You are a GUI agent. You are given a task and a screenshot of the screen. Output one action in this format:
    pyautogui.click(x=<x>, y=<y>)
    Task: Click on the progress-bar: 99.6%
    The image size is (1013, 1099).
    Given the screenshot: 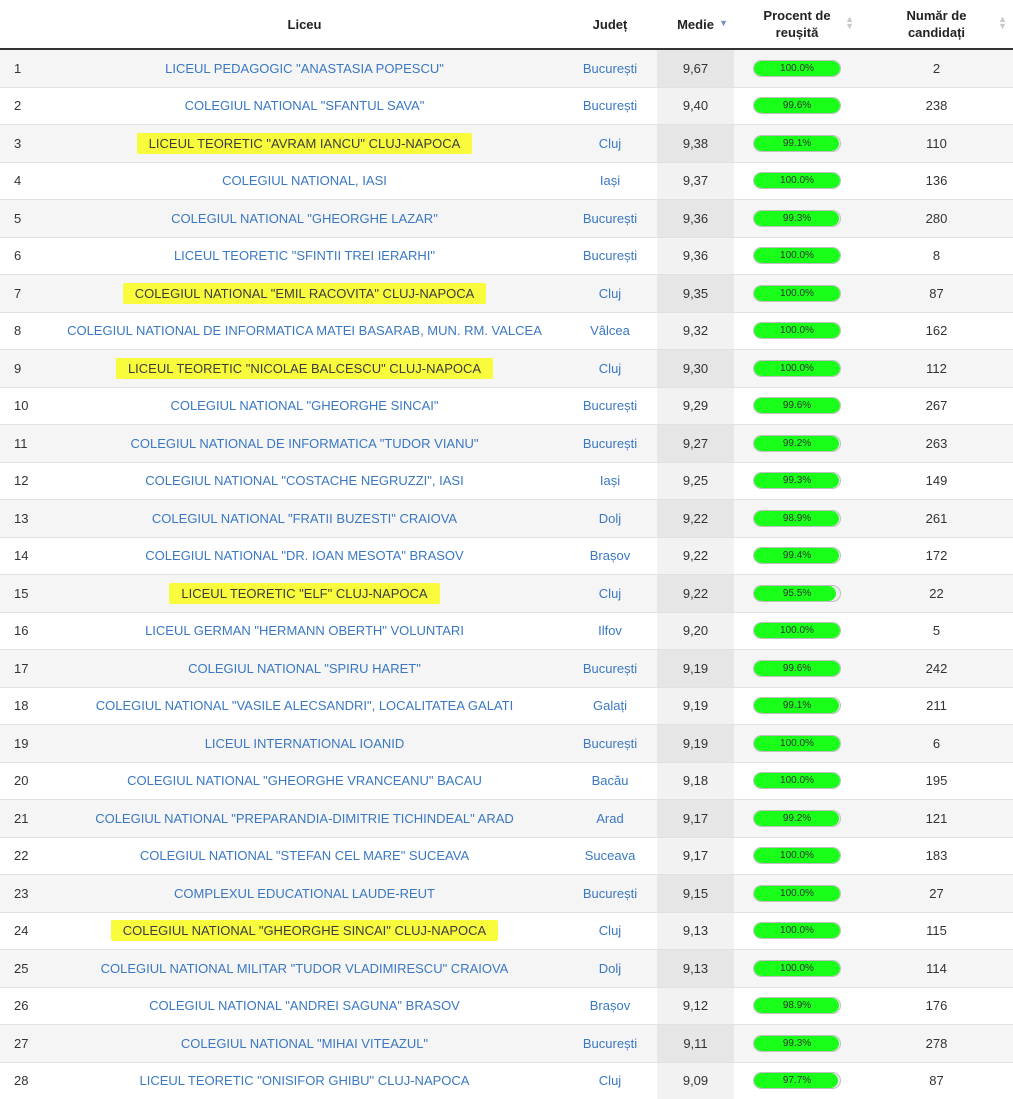 What is the action you would take?
    pyautogui.click(x=797, y=406)
    